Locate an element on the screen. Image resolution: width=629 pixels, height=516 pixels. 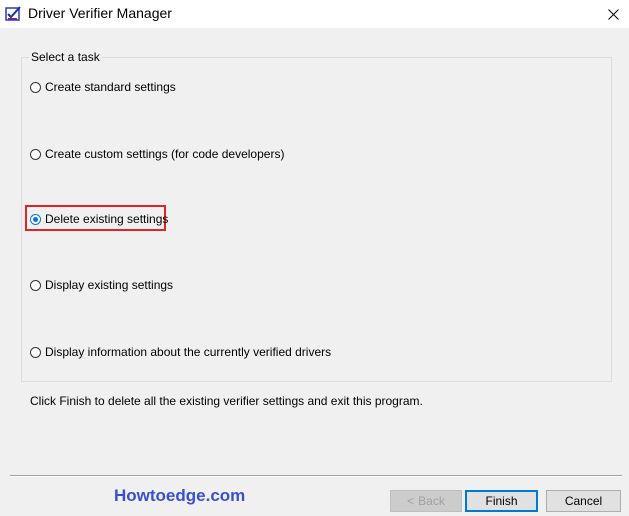
radio-label: Delete existing settings is located at coordinates (107, 219).